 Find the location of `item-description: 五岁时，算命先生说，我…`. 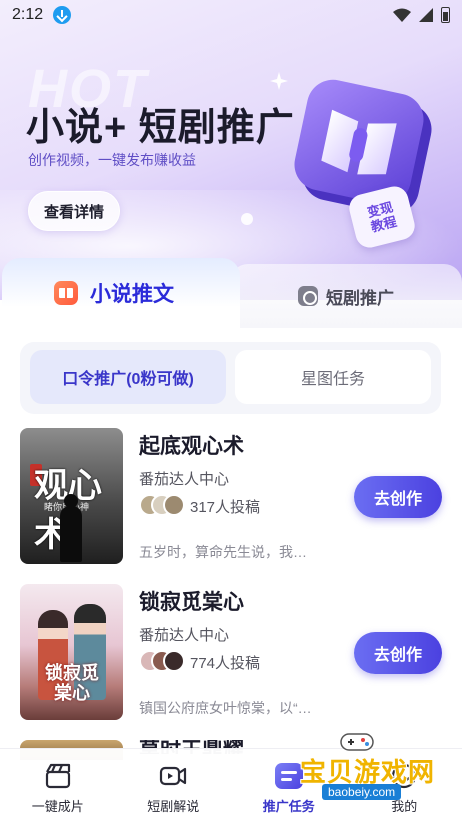

item-description: 五岁时，算命先生说，我… is located at coordinates (223, 552).